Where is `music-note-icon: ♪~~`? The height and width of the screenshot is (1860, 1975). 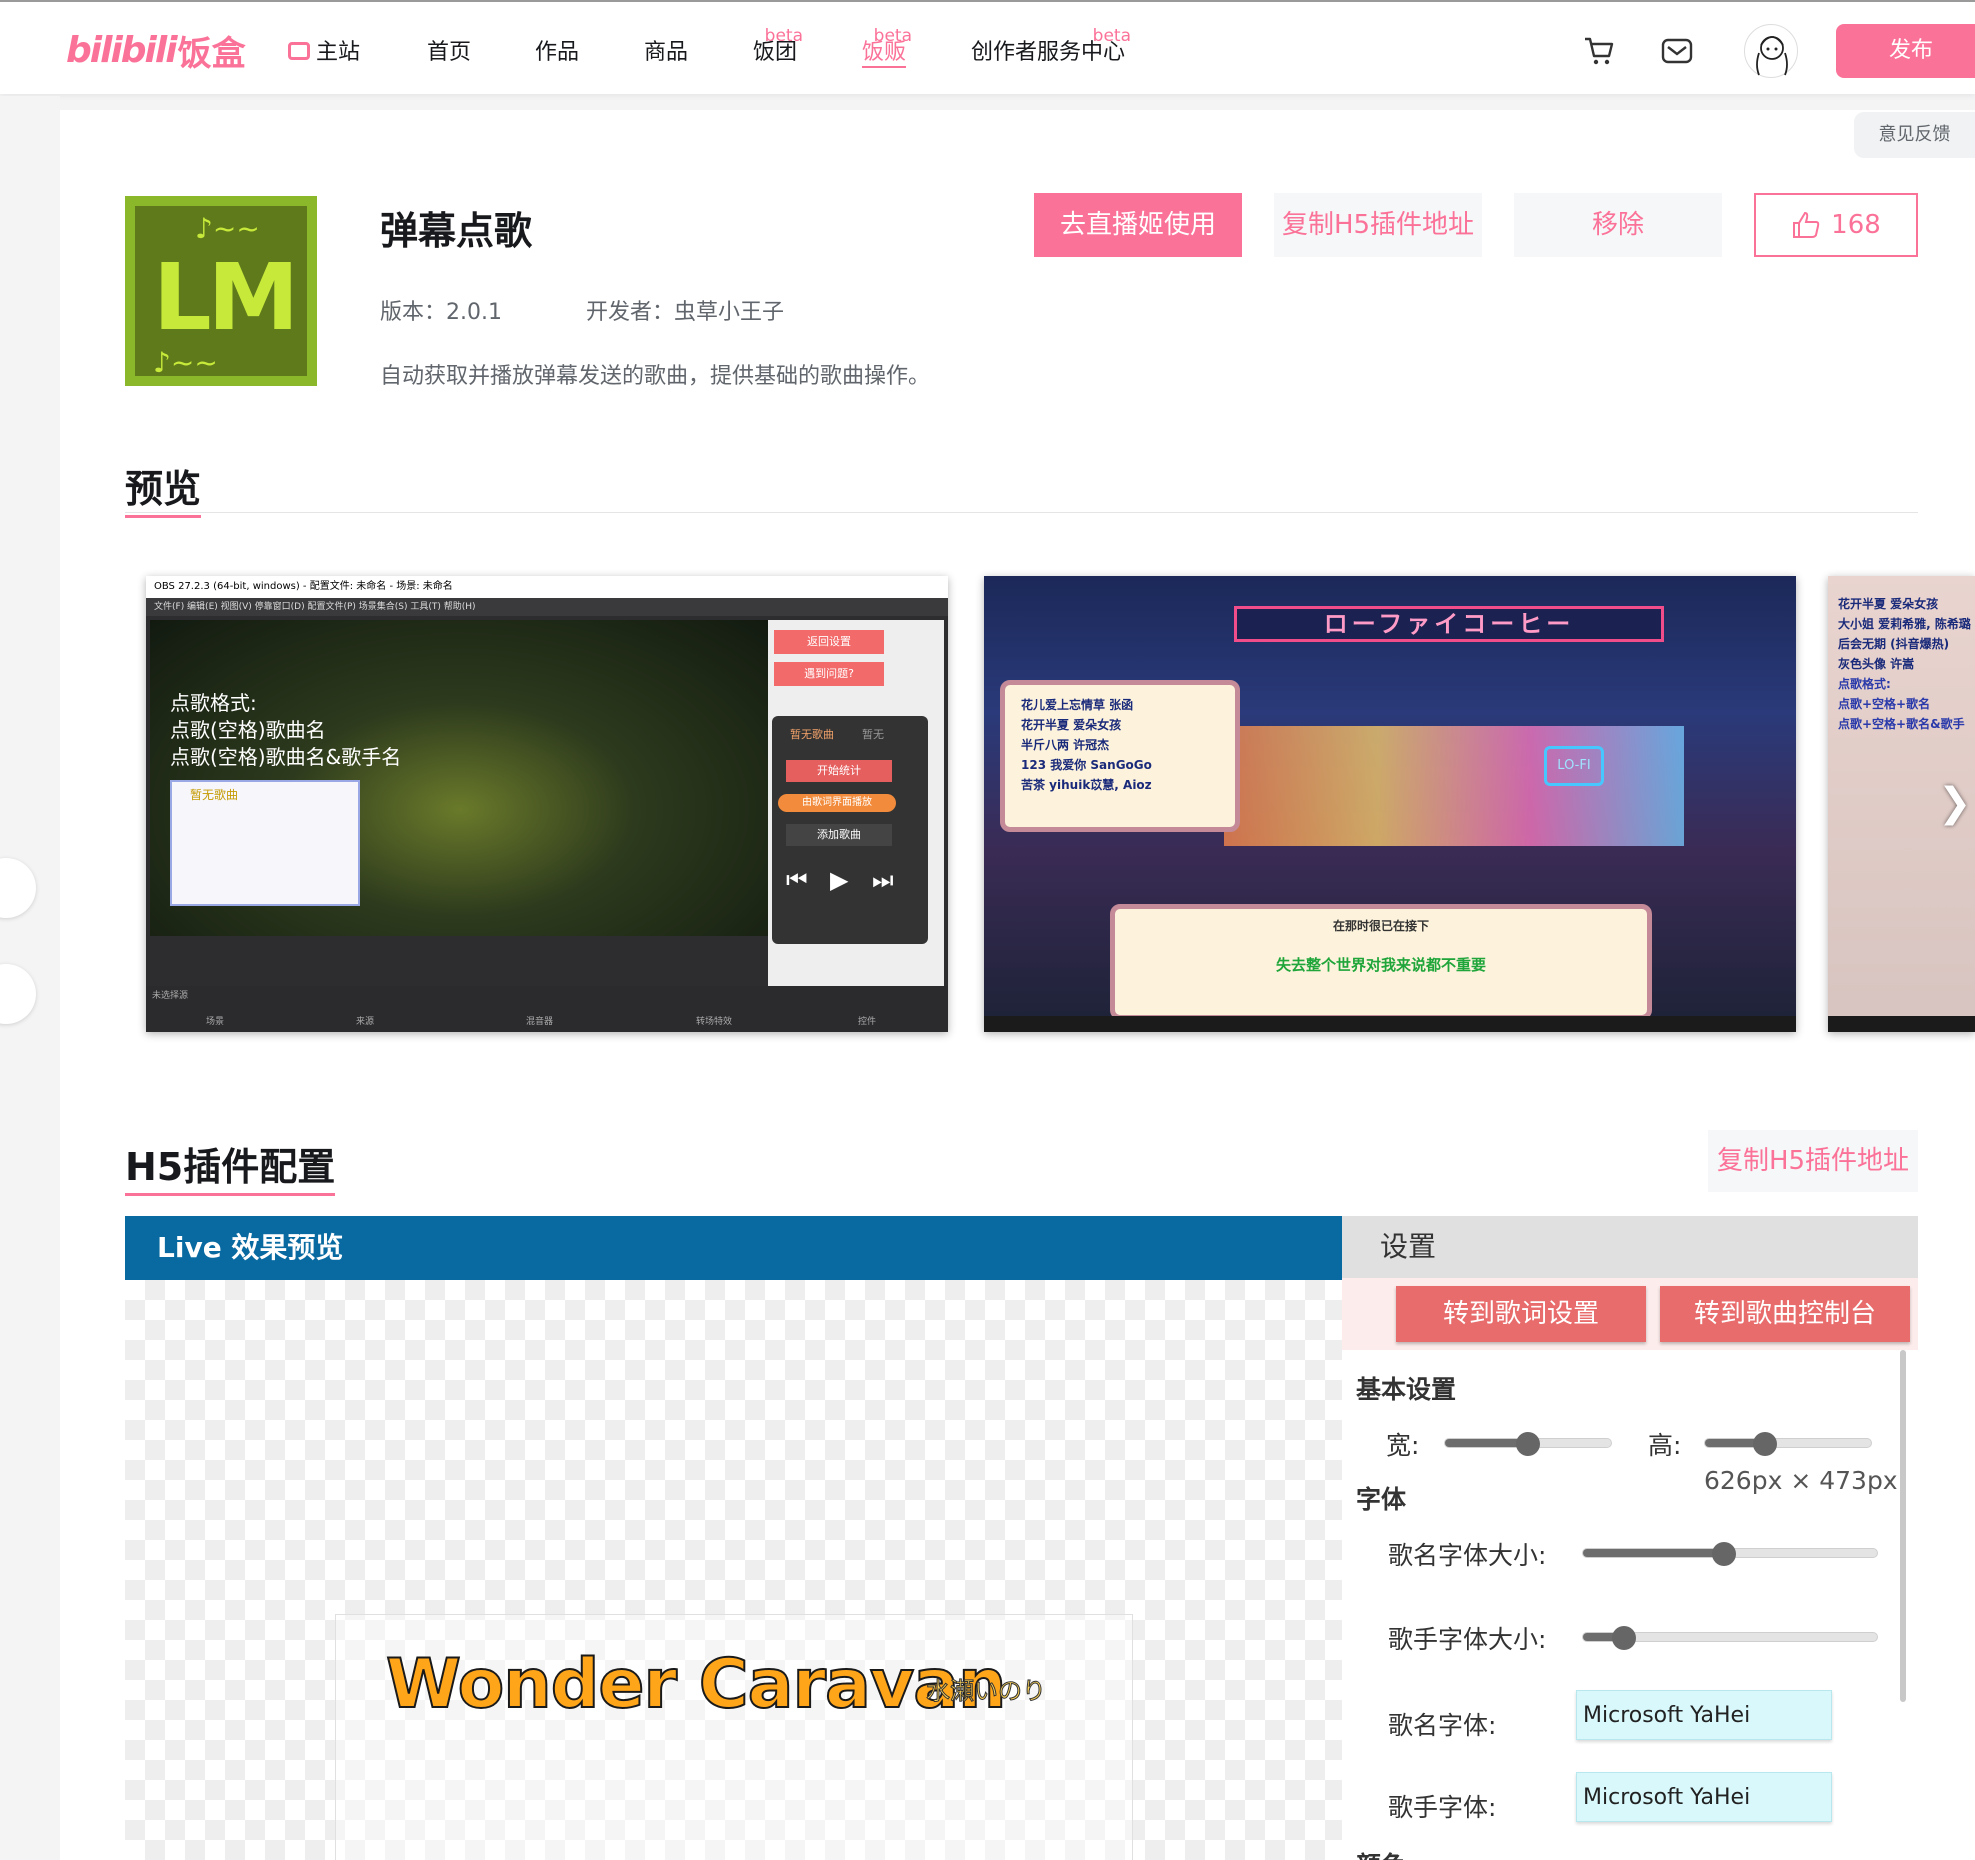
music-note-icon: ♪~~ is located at coordinates (227, 228).